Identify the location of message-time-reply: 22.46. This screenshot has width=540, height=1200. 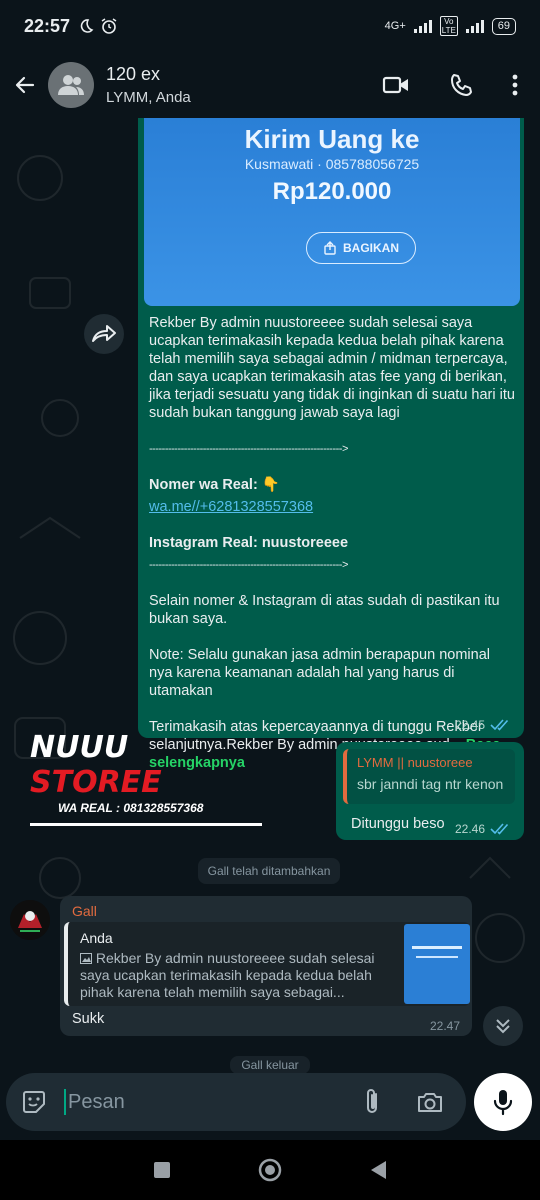
(482, 829).